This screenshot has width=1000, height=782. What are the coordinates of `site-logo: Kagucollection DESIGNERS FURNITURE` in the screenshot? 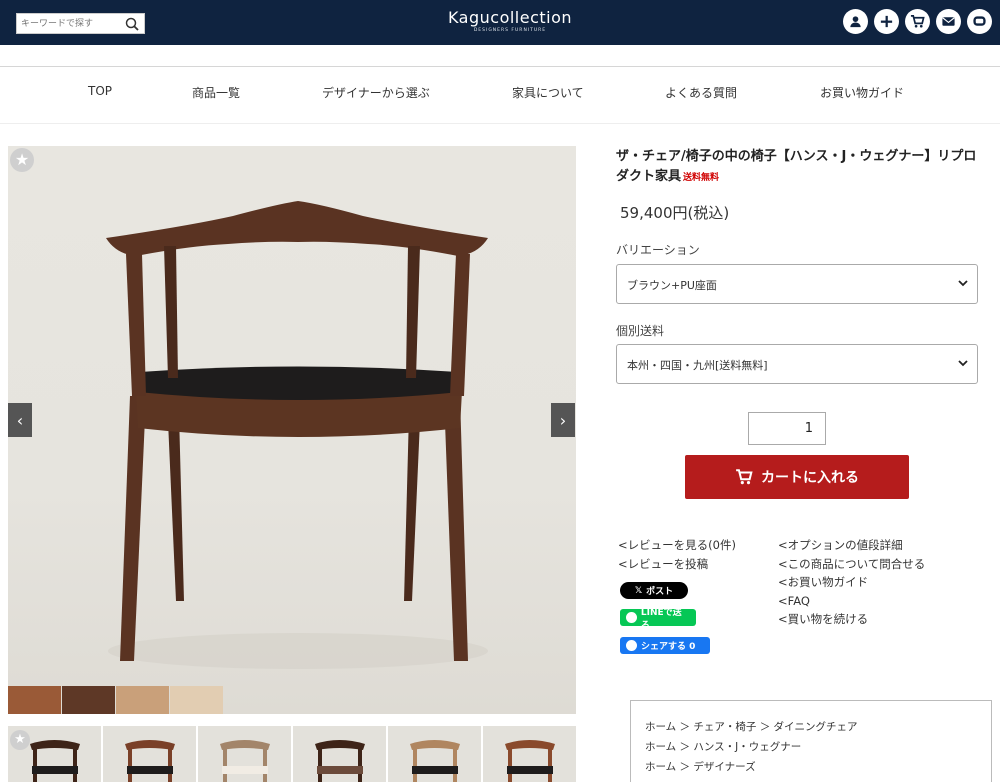 It's located at (510, 20).